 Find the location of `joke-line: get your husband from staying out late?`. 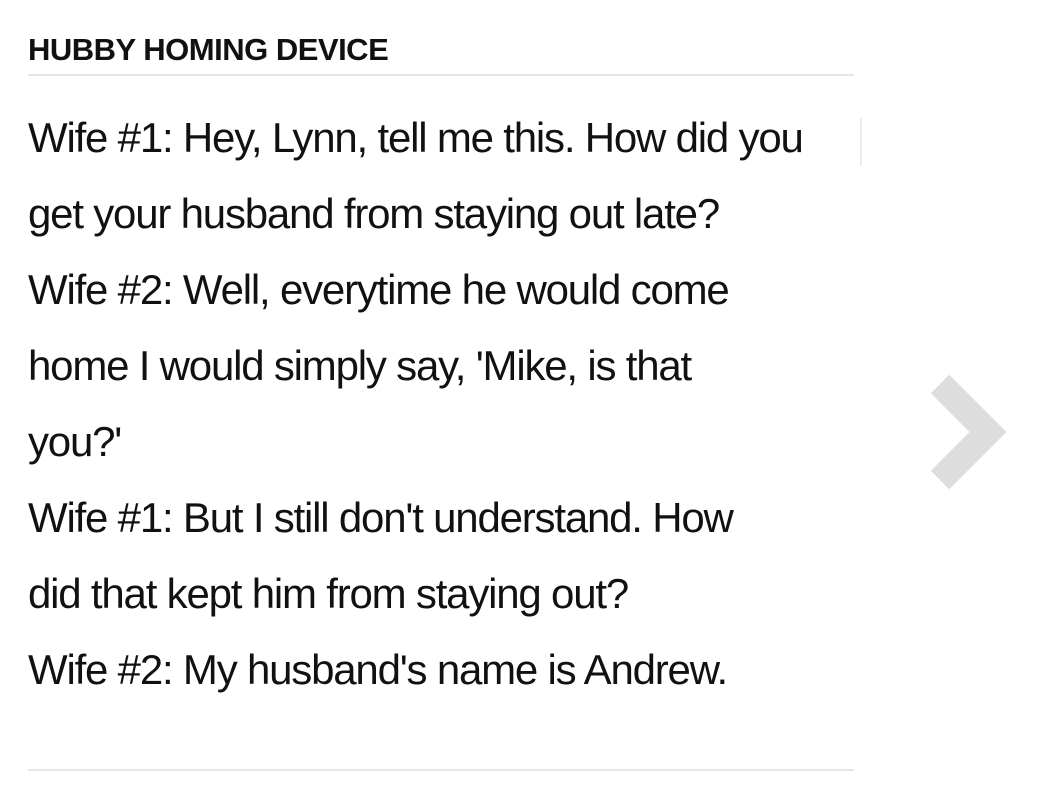

joke-line: get your husband from staying out late? is located at coordinates (374, 213).